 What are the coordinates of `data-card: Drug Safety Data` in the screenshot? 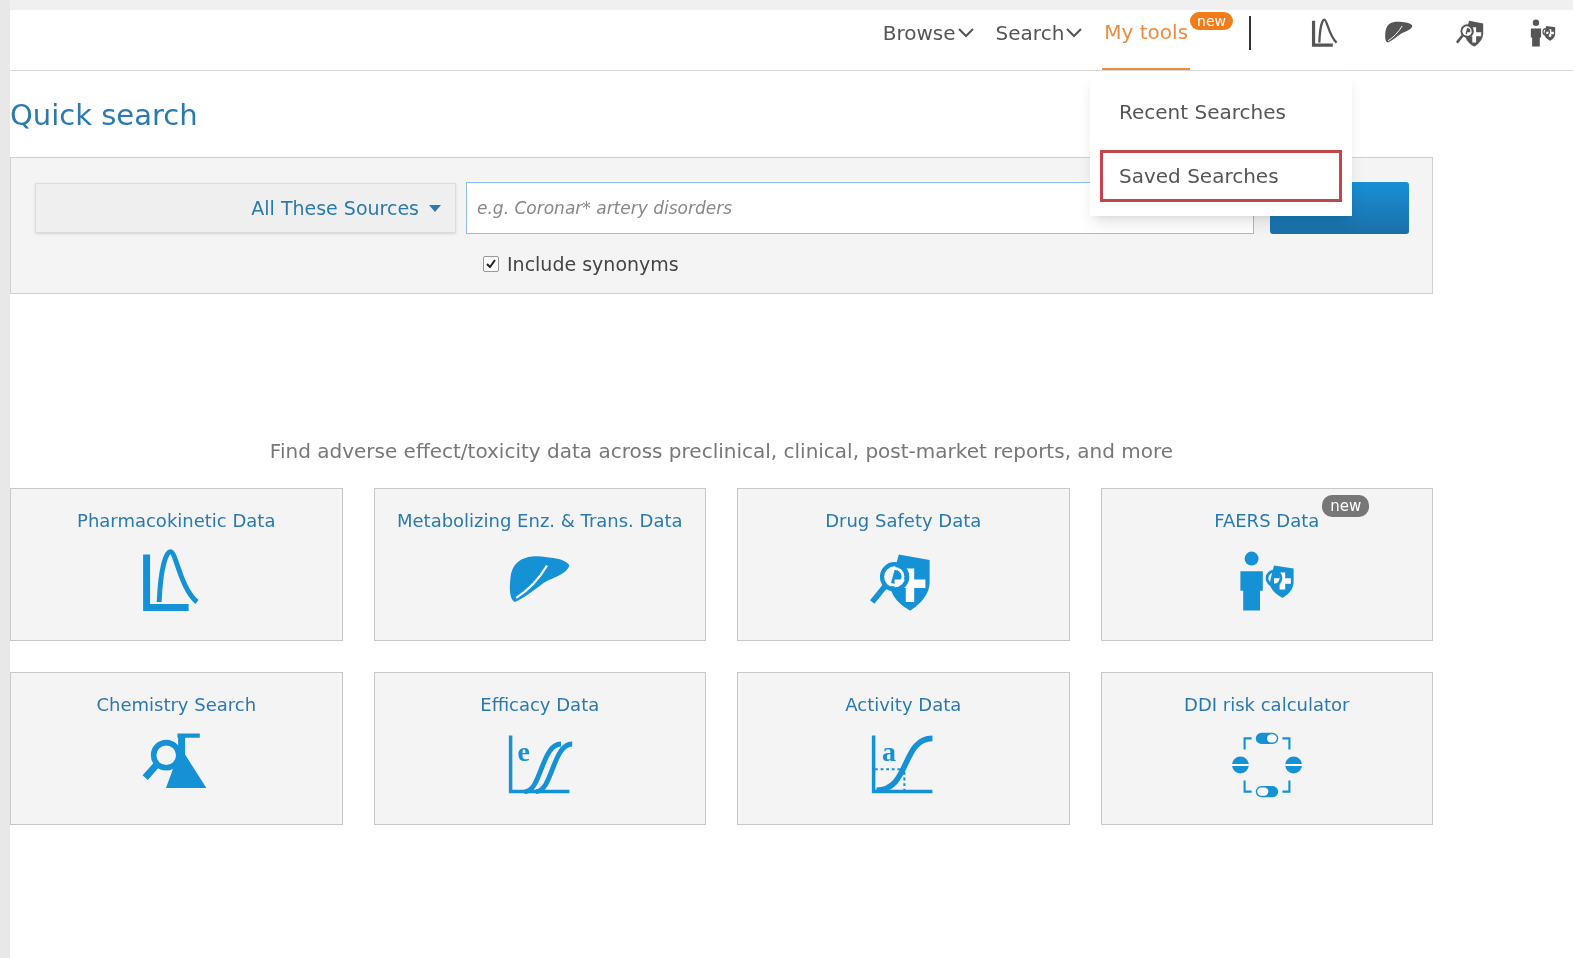 It's located at (903, 564).